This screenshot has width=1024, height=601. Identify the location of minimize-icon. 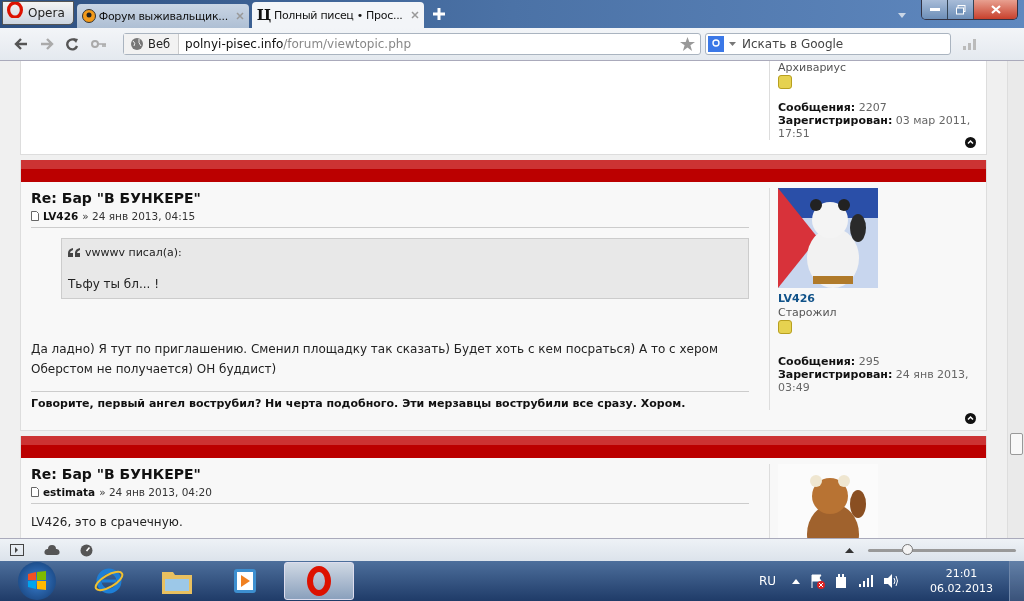
(934, 9).